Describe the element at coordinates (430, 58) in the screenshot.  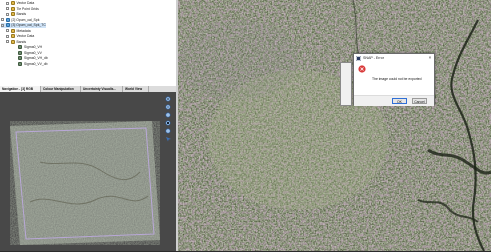
I see `close-button: ×` at that location.